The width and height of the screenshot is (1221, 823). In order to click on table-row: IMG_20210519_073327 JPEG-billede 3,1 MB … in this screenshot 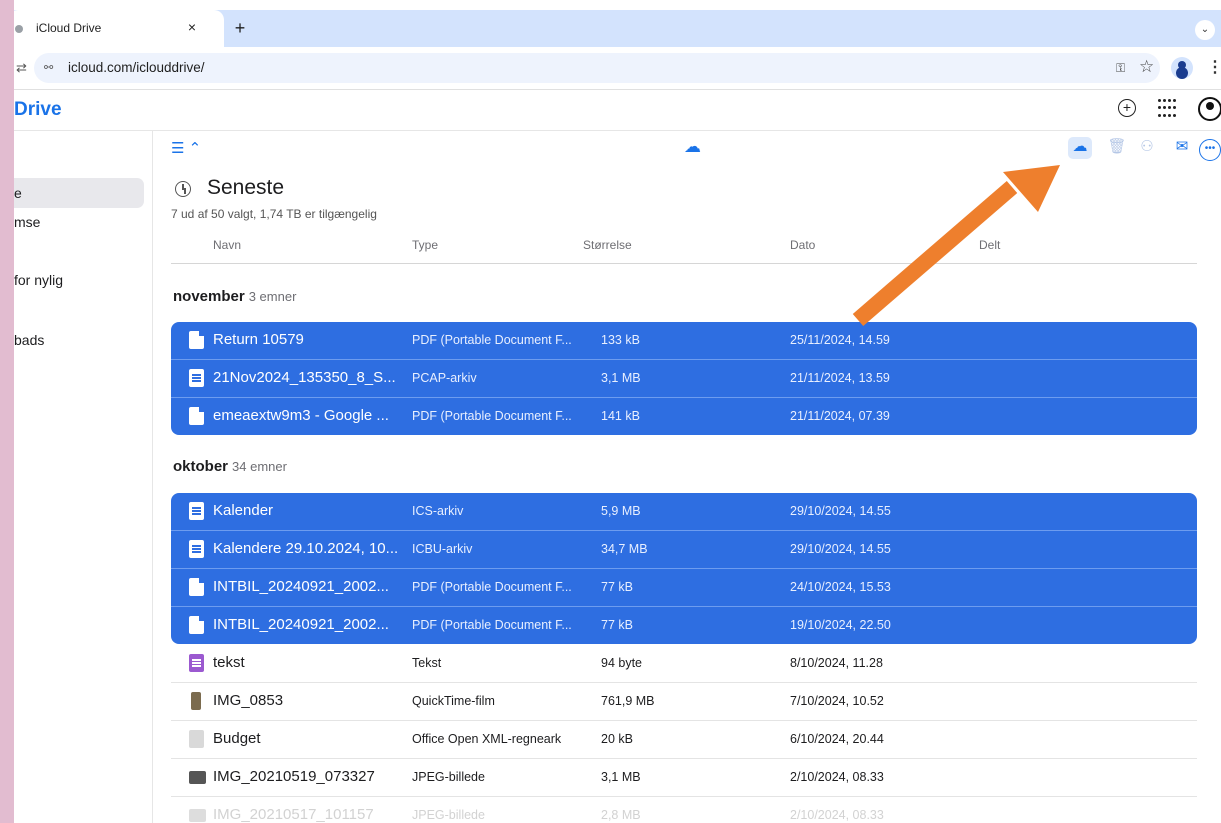, I will do `click(684, 778)`.